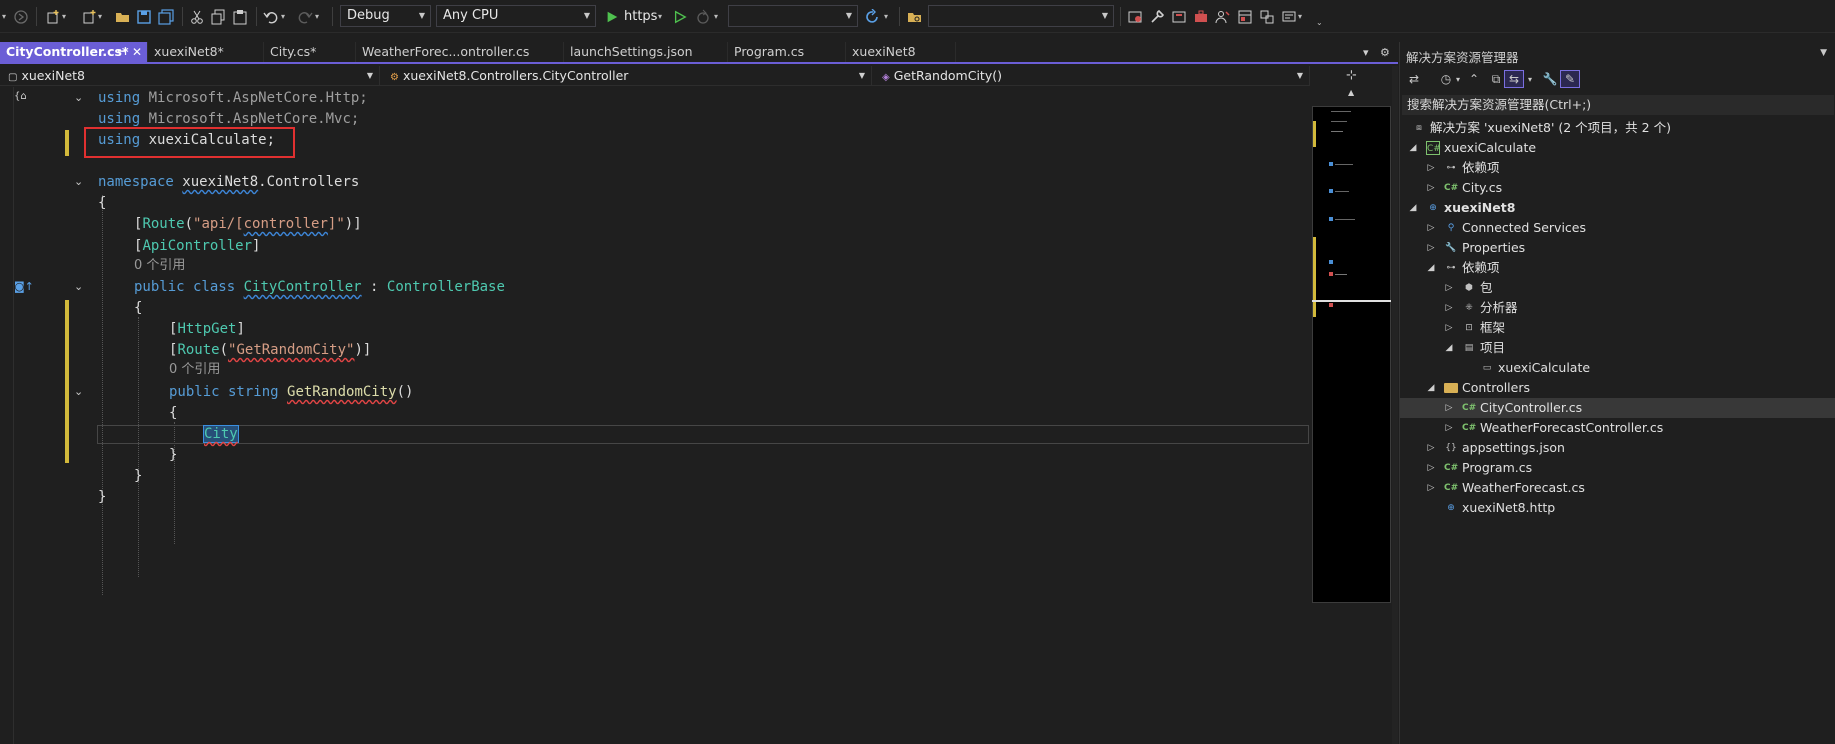 The image size is (1835, 744). What do you see at coordinates (1319, 22) in the screenshot?
I see `toolbar-overflow-icon: ⌄` at bounding box center [1319, 22].